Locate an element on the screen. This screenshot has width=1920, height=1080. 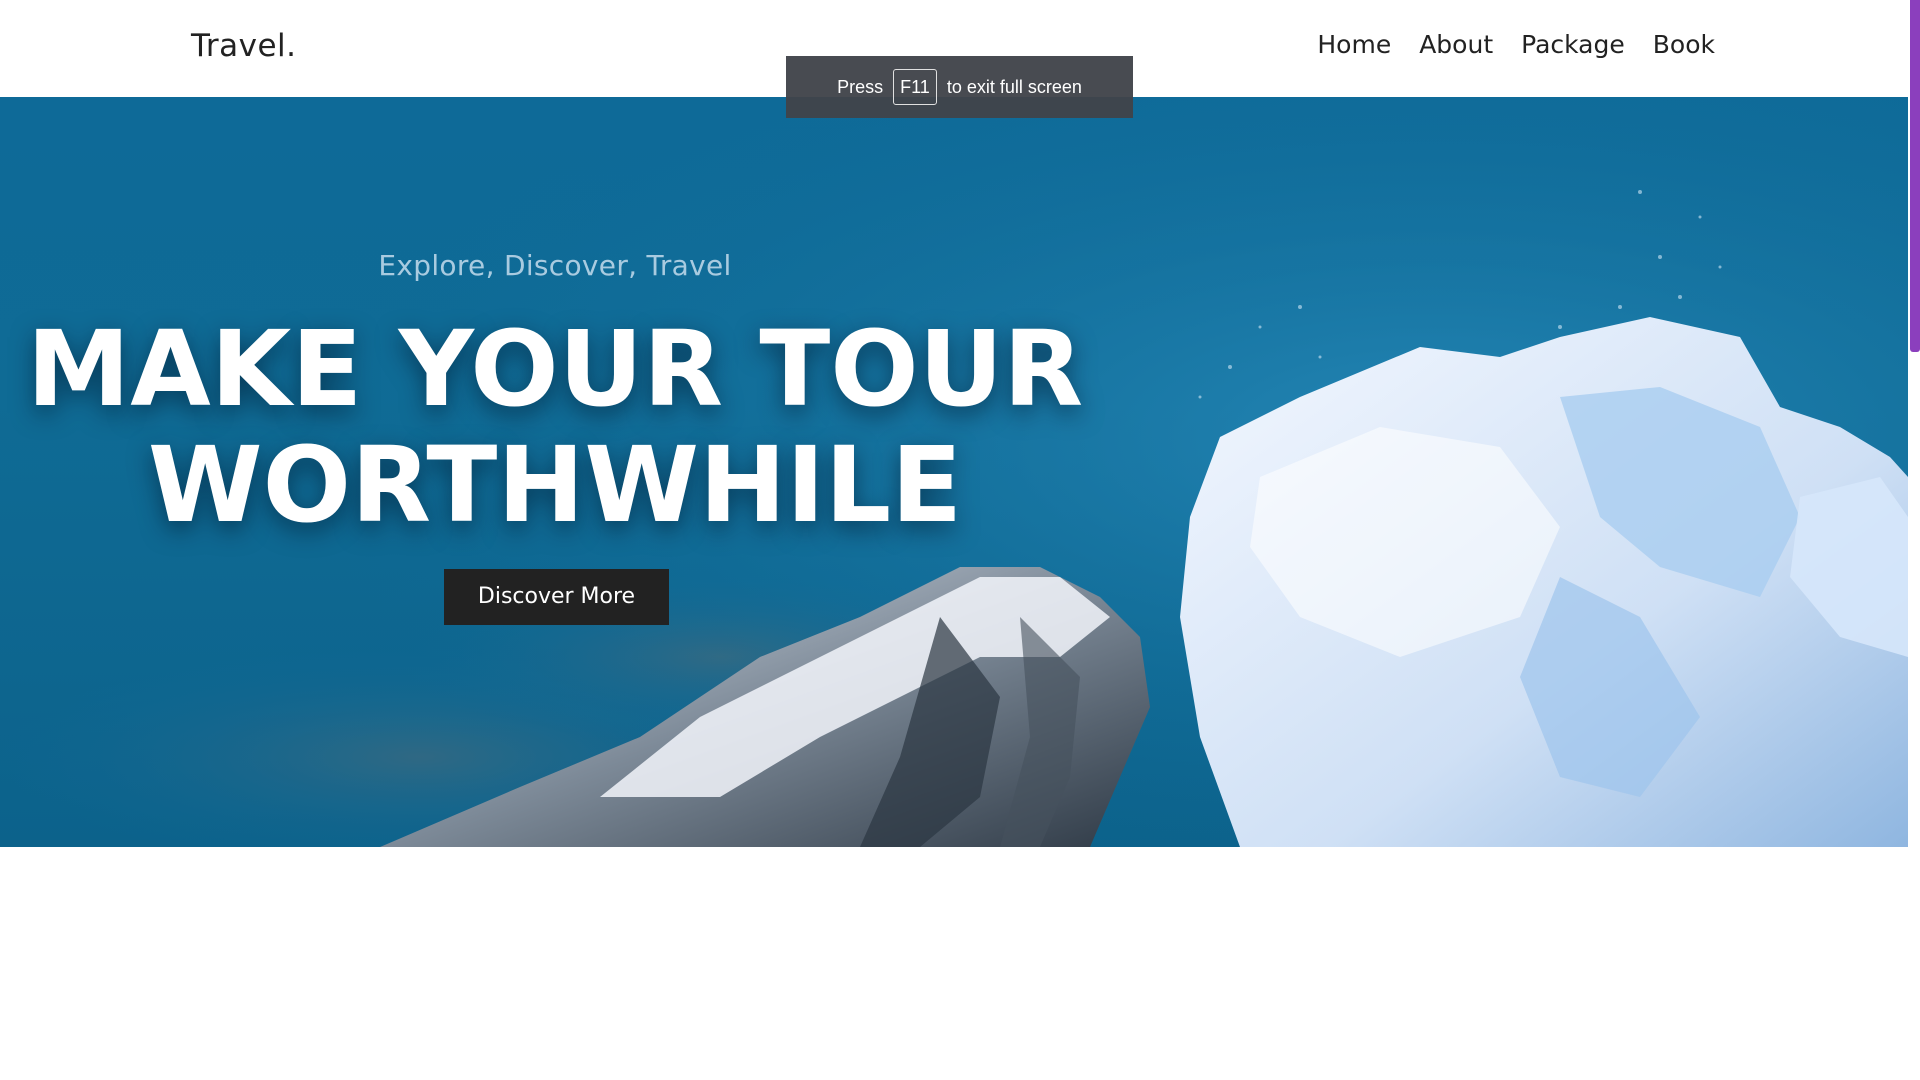
hero-tagline: Explore, Discover, Travel is located at coordinates (555, 265).